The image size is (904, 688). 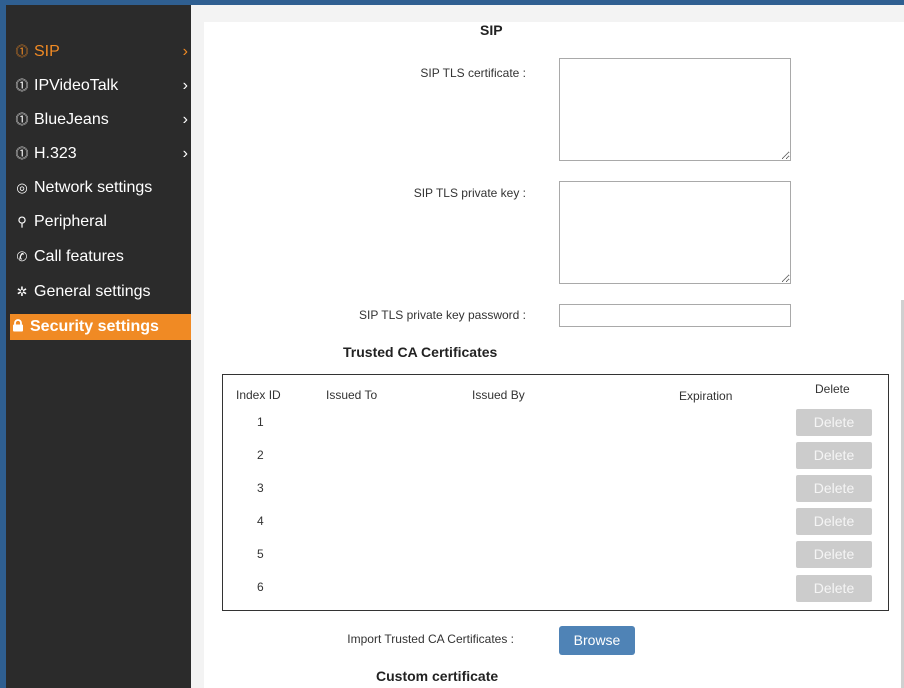 I want to click on sidebar-item-label: Peripheral, so click(x=70, y=221).